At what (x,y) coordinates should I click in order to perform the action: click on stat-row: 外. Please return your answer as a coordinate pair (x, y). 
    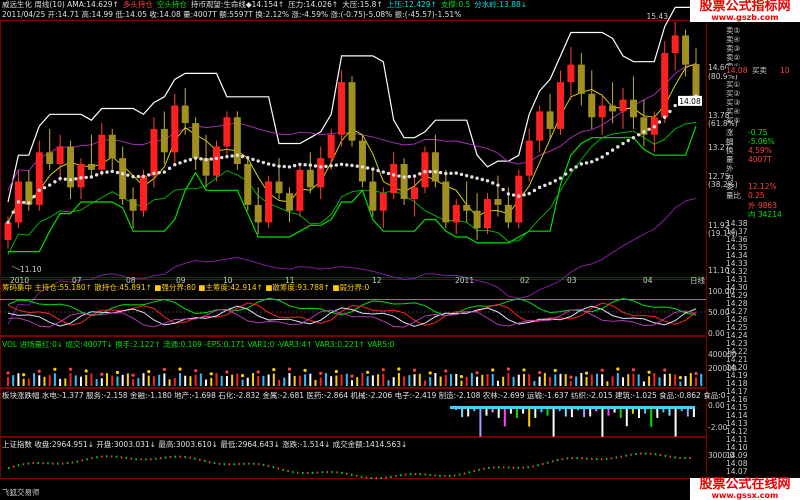
    Looking at the image, I should click on (763, 168).